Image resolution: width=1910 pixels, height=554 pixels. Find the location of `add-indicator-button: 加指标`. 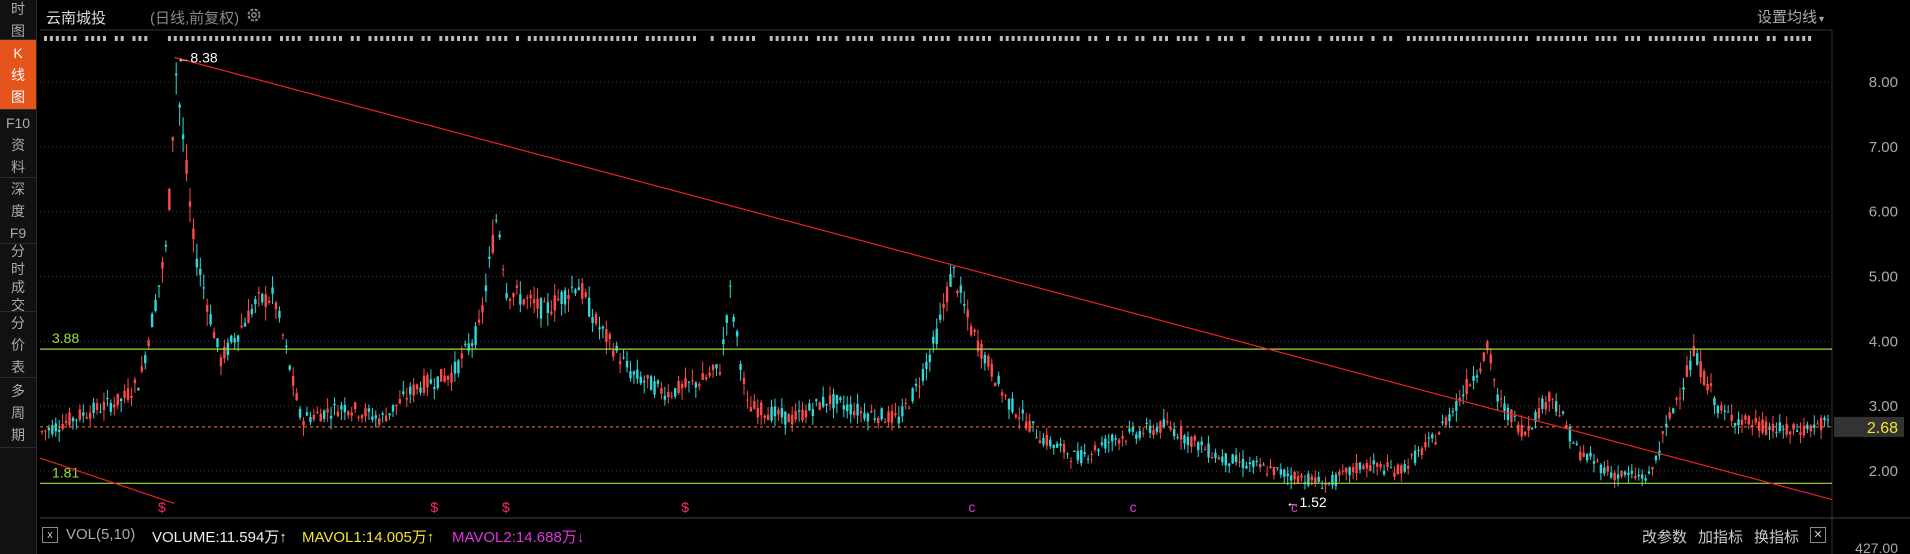

add-indicator-button: 加指标 is located at coordinates (1720, 536).